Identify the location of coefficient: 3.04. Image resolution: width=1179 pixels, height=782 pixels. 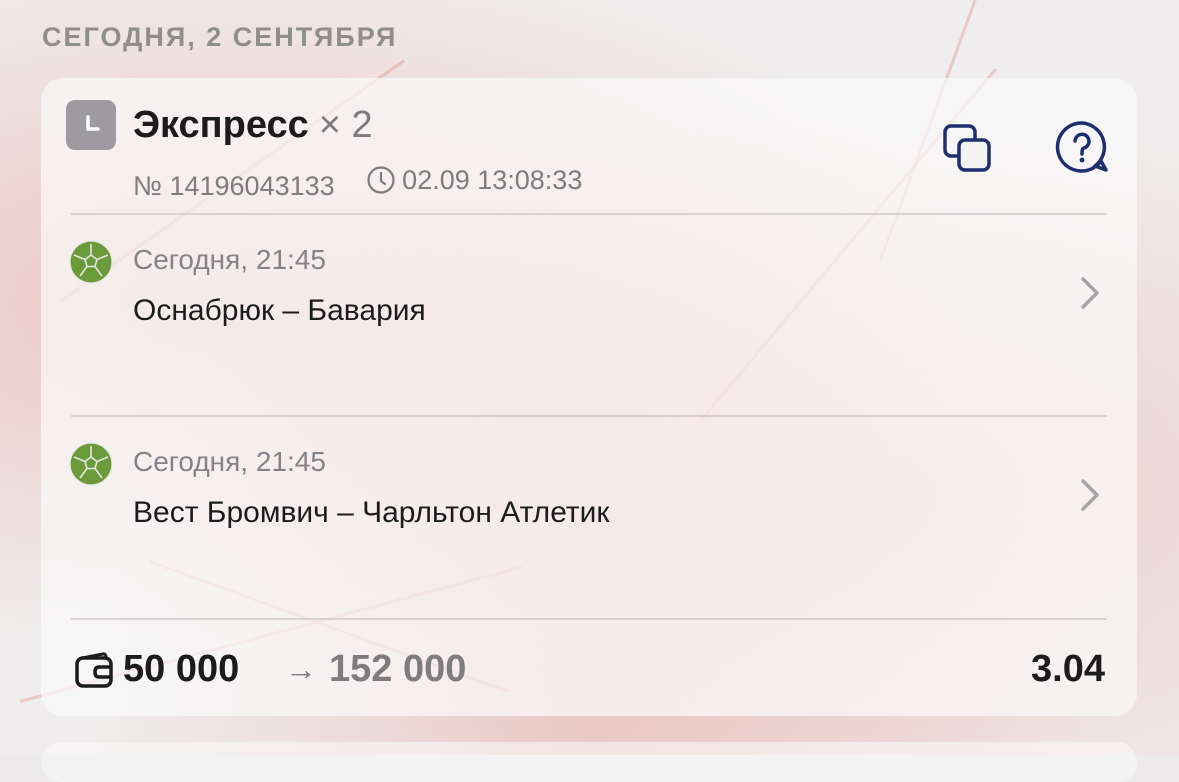
(1068, 669).